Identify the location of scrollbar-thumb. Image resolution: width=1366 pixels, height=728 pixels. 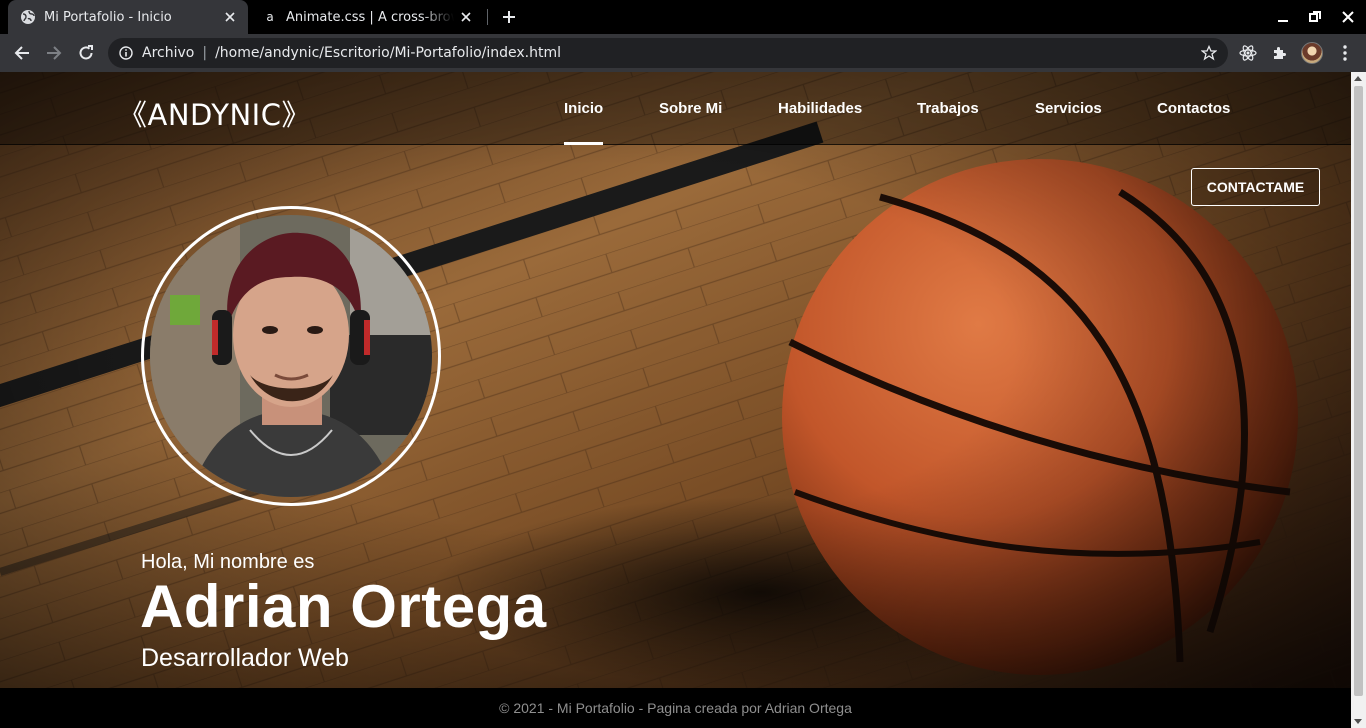
(1358, 391).